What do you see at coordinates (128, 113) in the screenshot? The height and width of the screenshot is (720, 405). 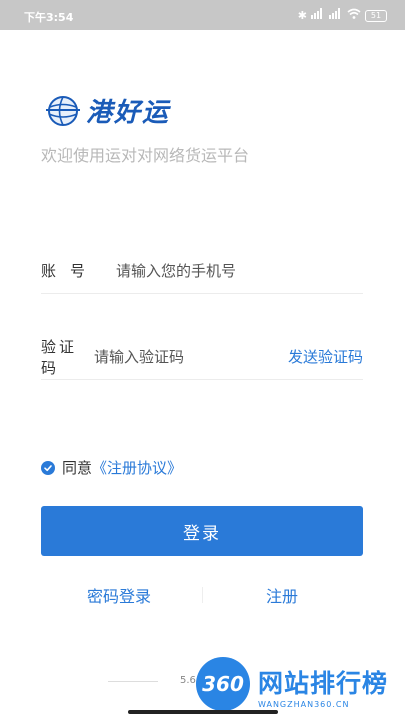 I see `logo-name: 港好运` at bounding box center [128, 113].